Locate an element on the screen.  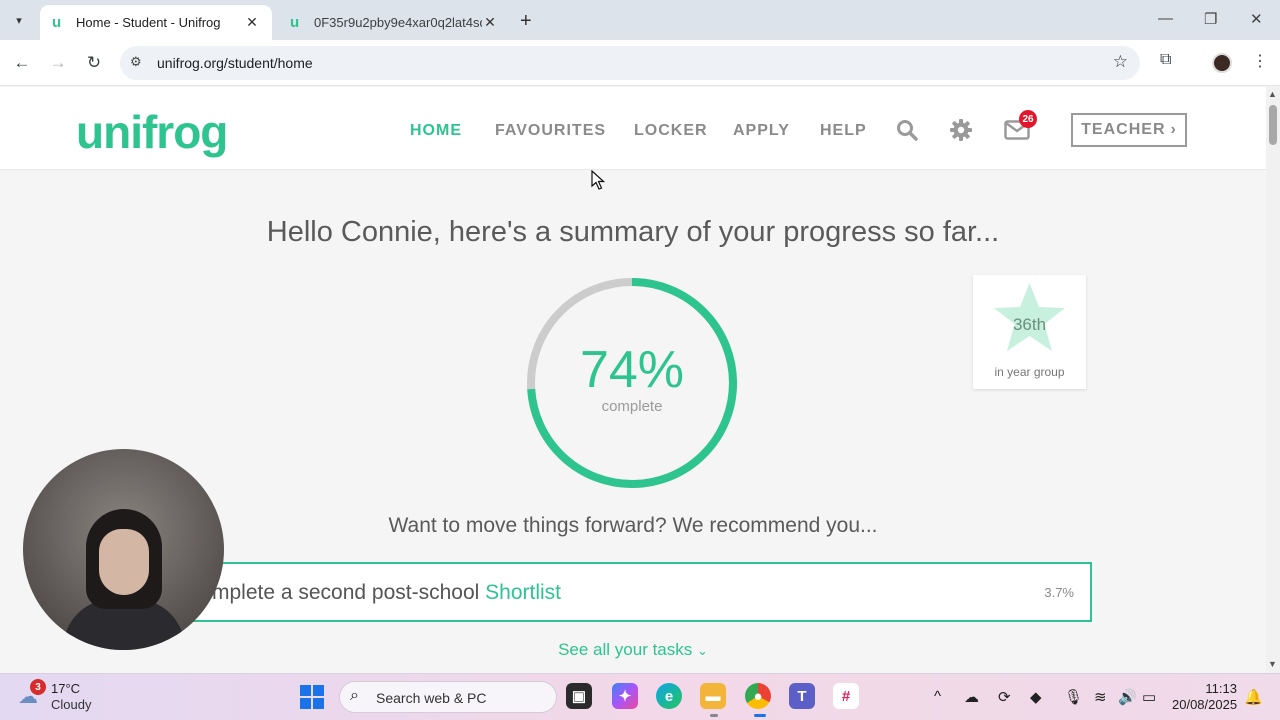
taskbar-search-placeholder: Search web & PC is located at coordinates (431, 698).